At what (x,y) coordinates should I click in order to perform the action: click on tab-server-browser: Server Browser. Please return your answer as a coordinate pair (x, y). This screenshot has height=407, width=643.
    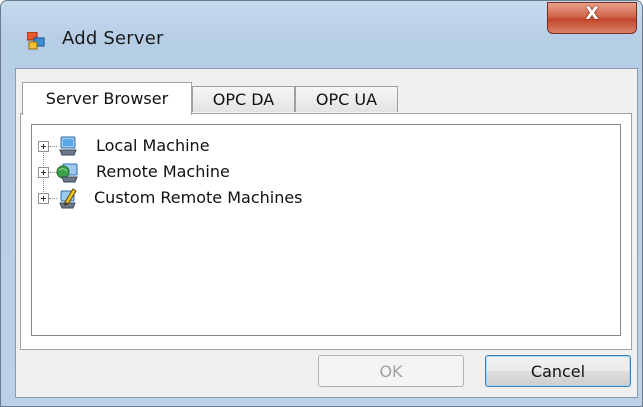
    Looking at the image, I should click on (107, 98).